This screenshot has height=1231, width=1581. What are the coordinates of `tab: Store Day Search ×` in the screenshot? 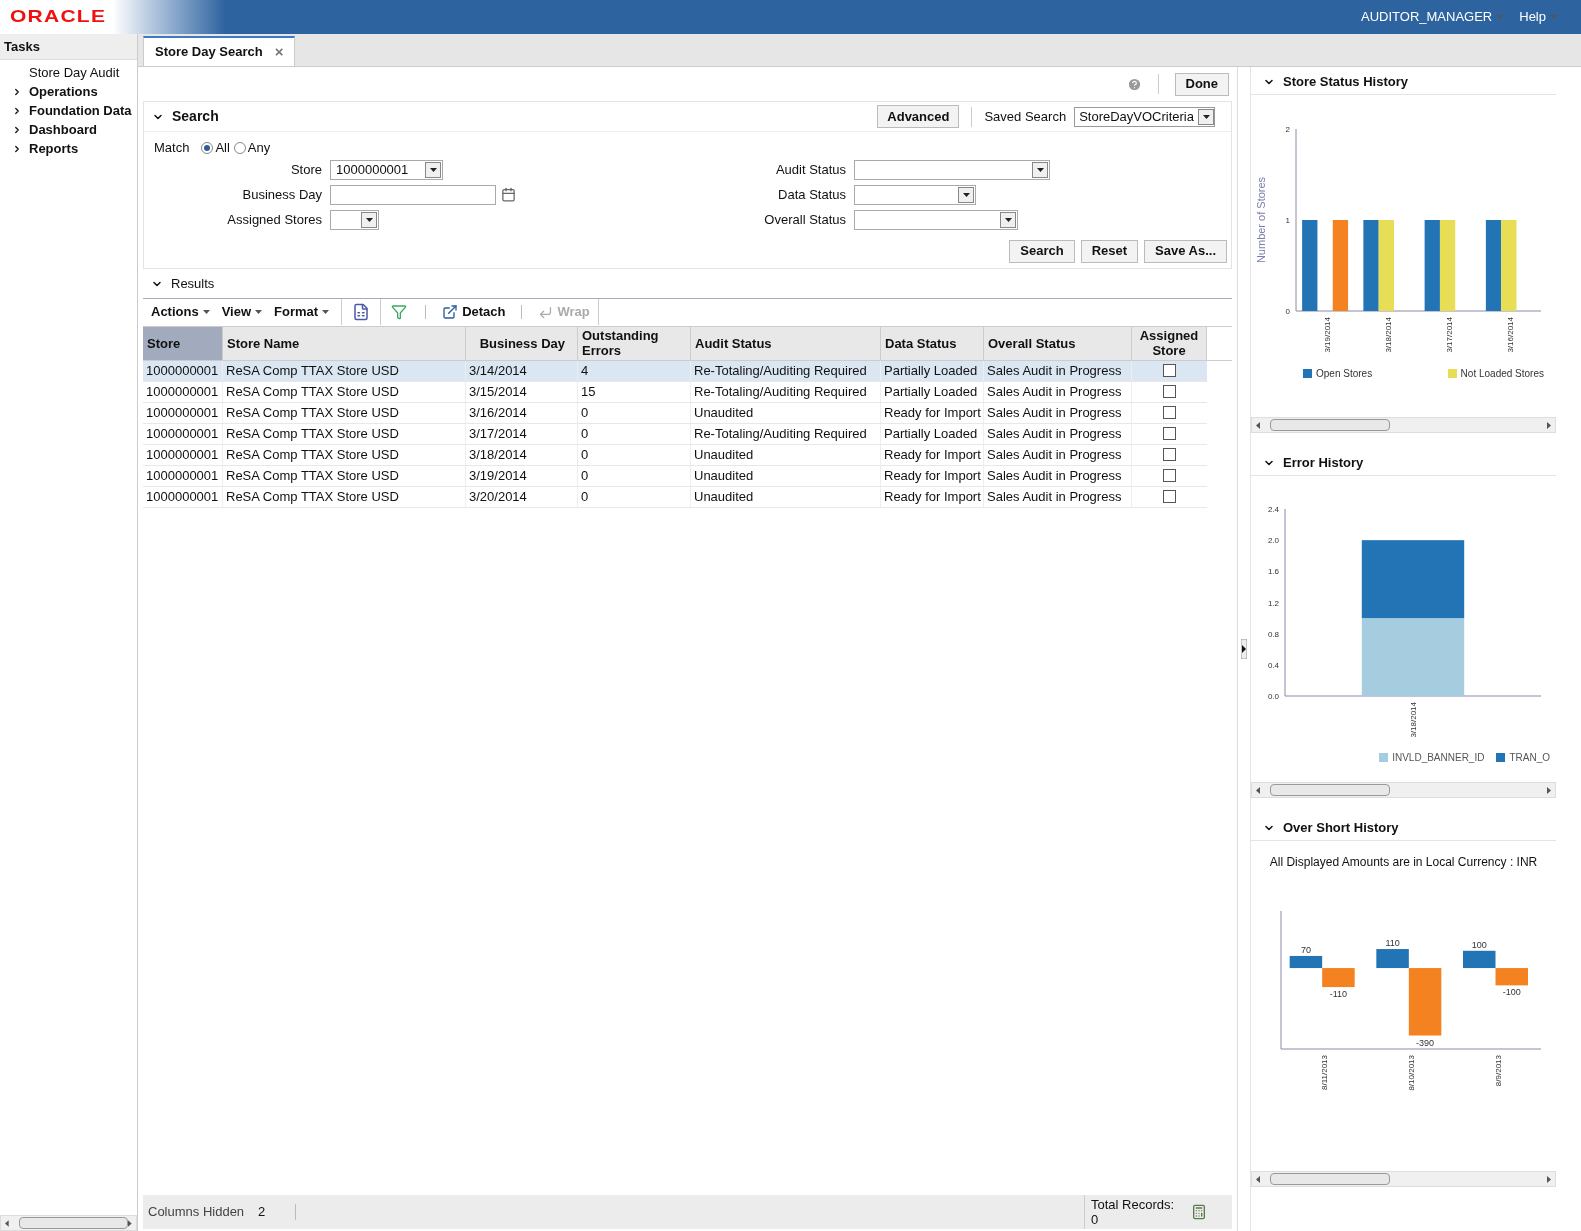 It's located at (219, 51).